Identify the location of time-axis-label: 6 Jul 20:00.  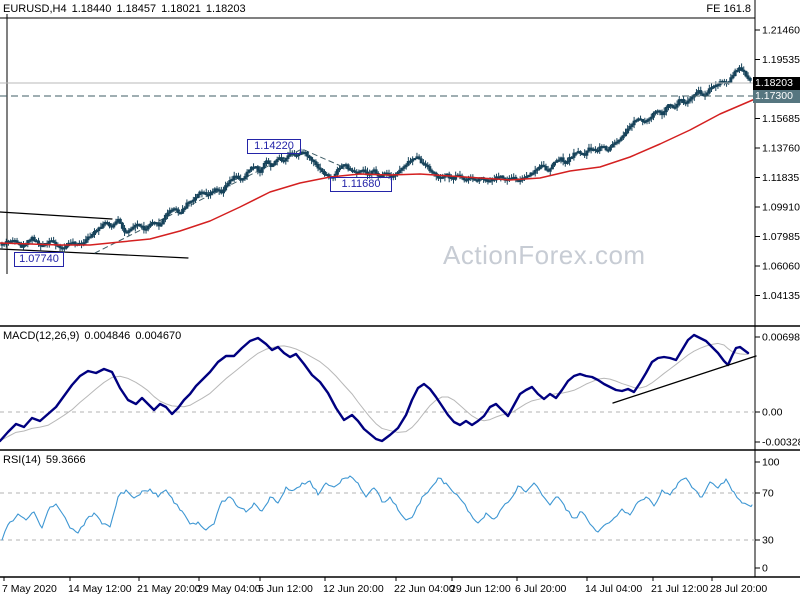
(541, 589).